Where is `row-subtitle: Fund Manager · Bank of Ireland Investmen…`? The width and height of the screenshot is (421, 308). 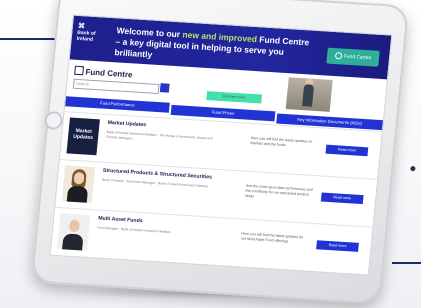 row-subtitle: Fund Manager · Bank of Ireland Investmen… is located at coordinates (134, 230).